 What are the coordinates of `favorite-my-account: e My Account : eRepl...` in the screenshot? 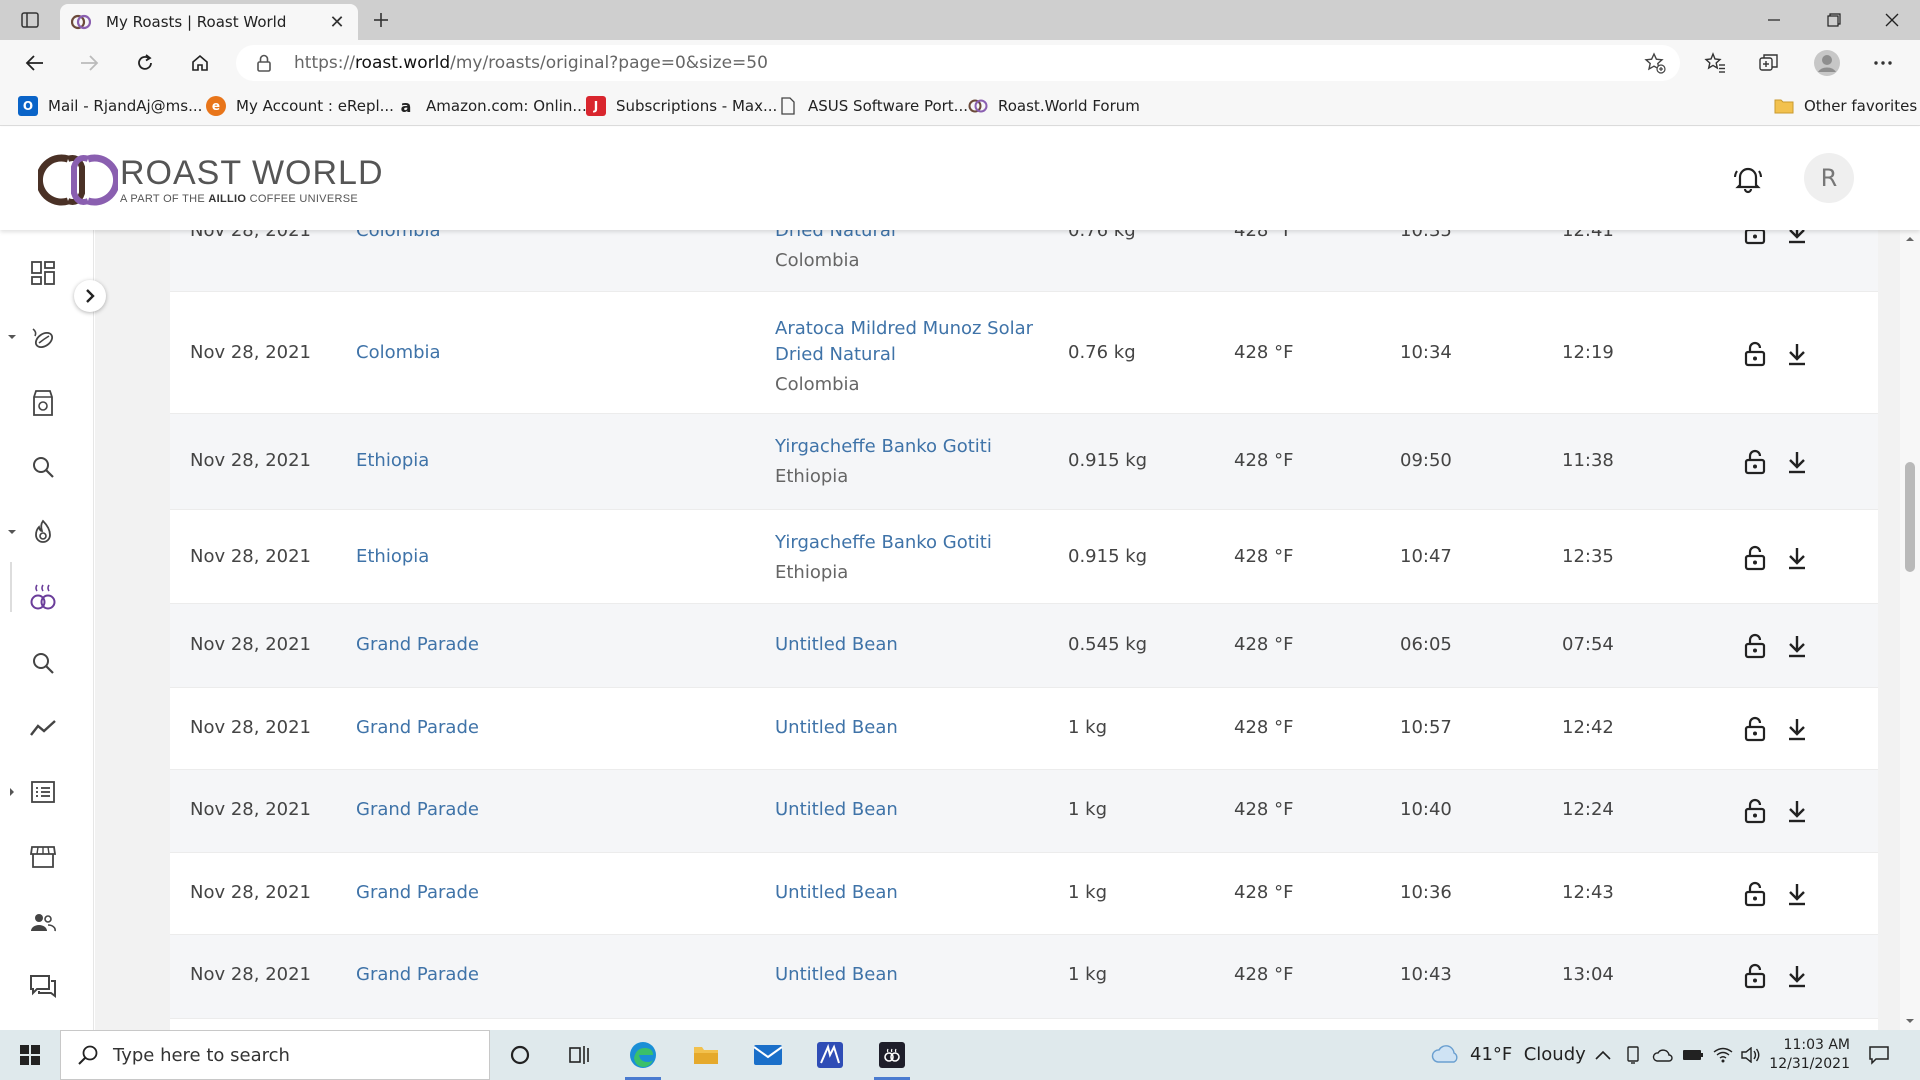 It's located at (300, 106).